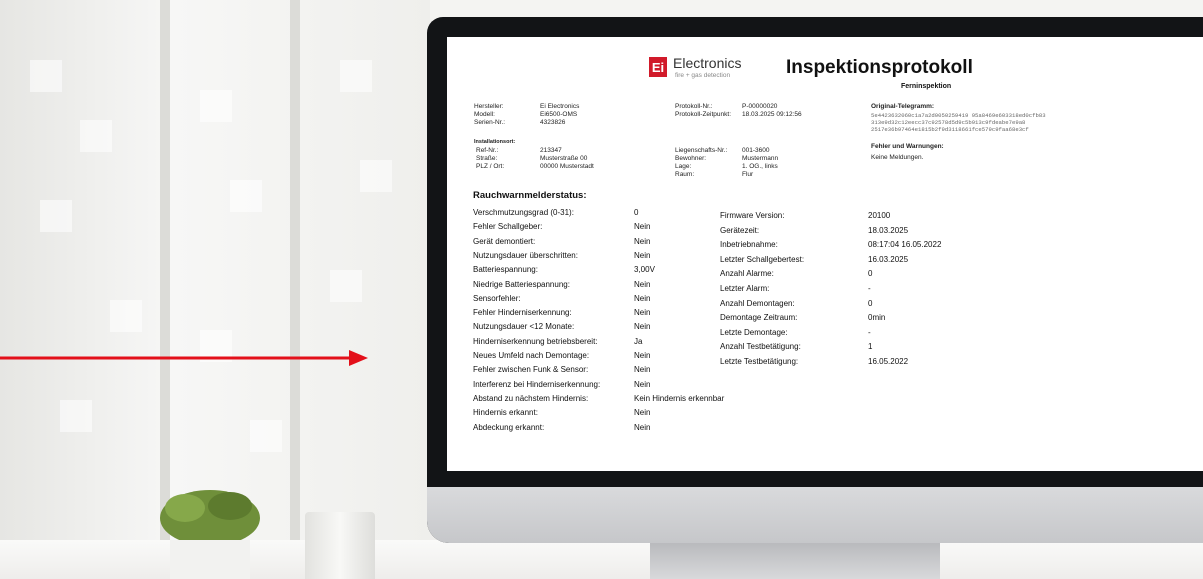 This screenshot has width=1203, height=579. What do you see at coordinates (553, 122) in the screenshot?
I see `serial-value: 4323826` at bounding box center [553, 122].